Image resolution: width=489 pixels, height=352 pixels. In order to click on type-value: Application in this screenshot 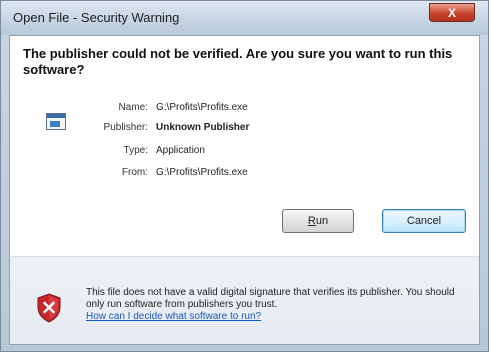, I will do `click(180, 150)`.